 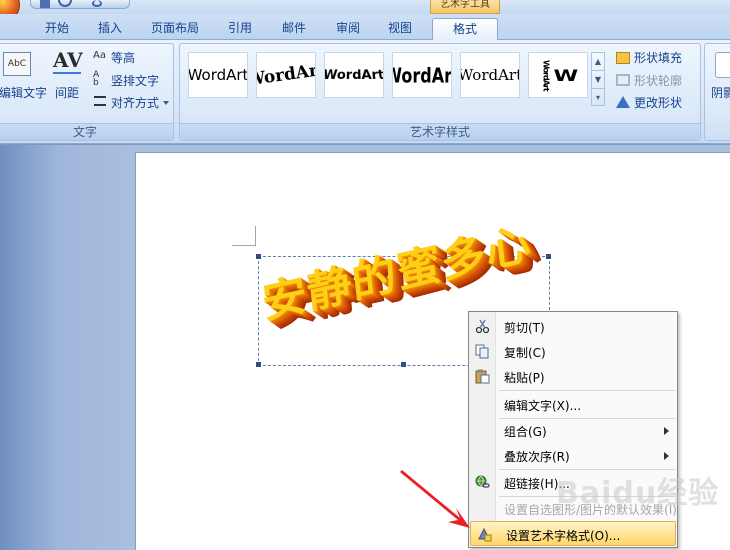 I want to click on context-tool-title: 艺术字工具, so click(x=465, y=7).